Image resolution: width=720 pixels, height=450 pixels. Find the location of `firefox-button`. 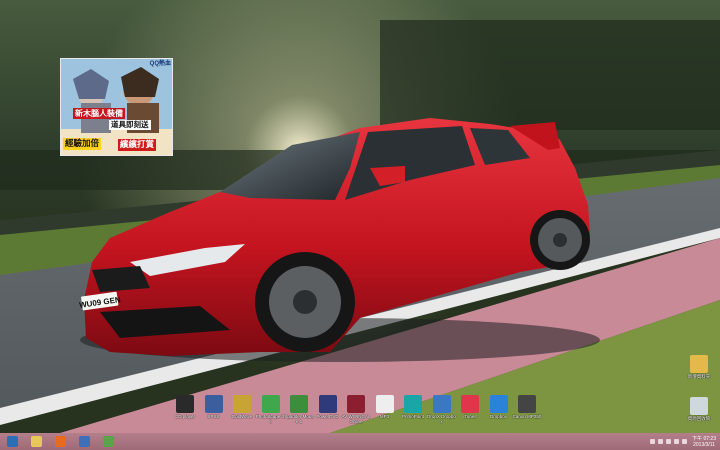

firefox-button is located at coordinates (60, 441).